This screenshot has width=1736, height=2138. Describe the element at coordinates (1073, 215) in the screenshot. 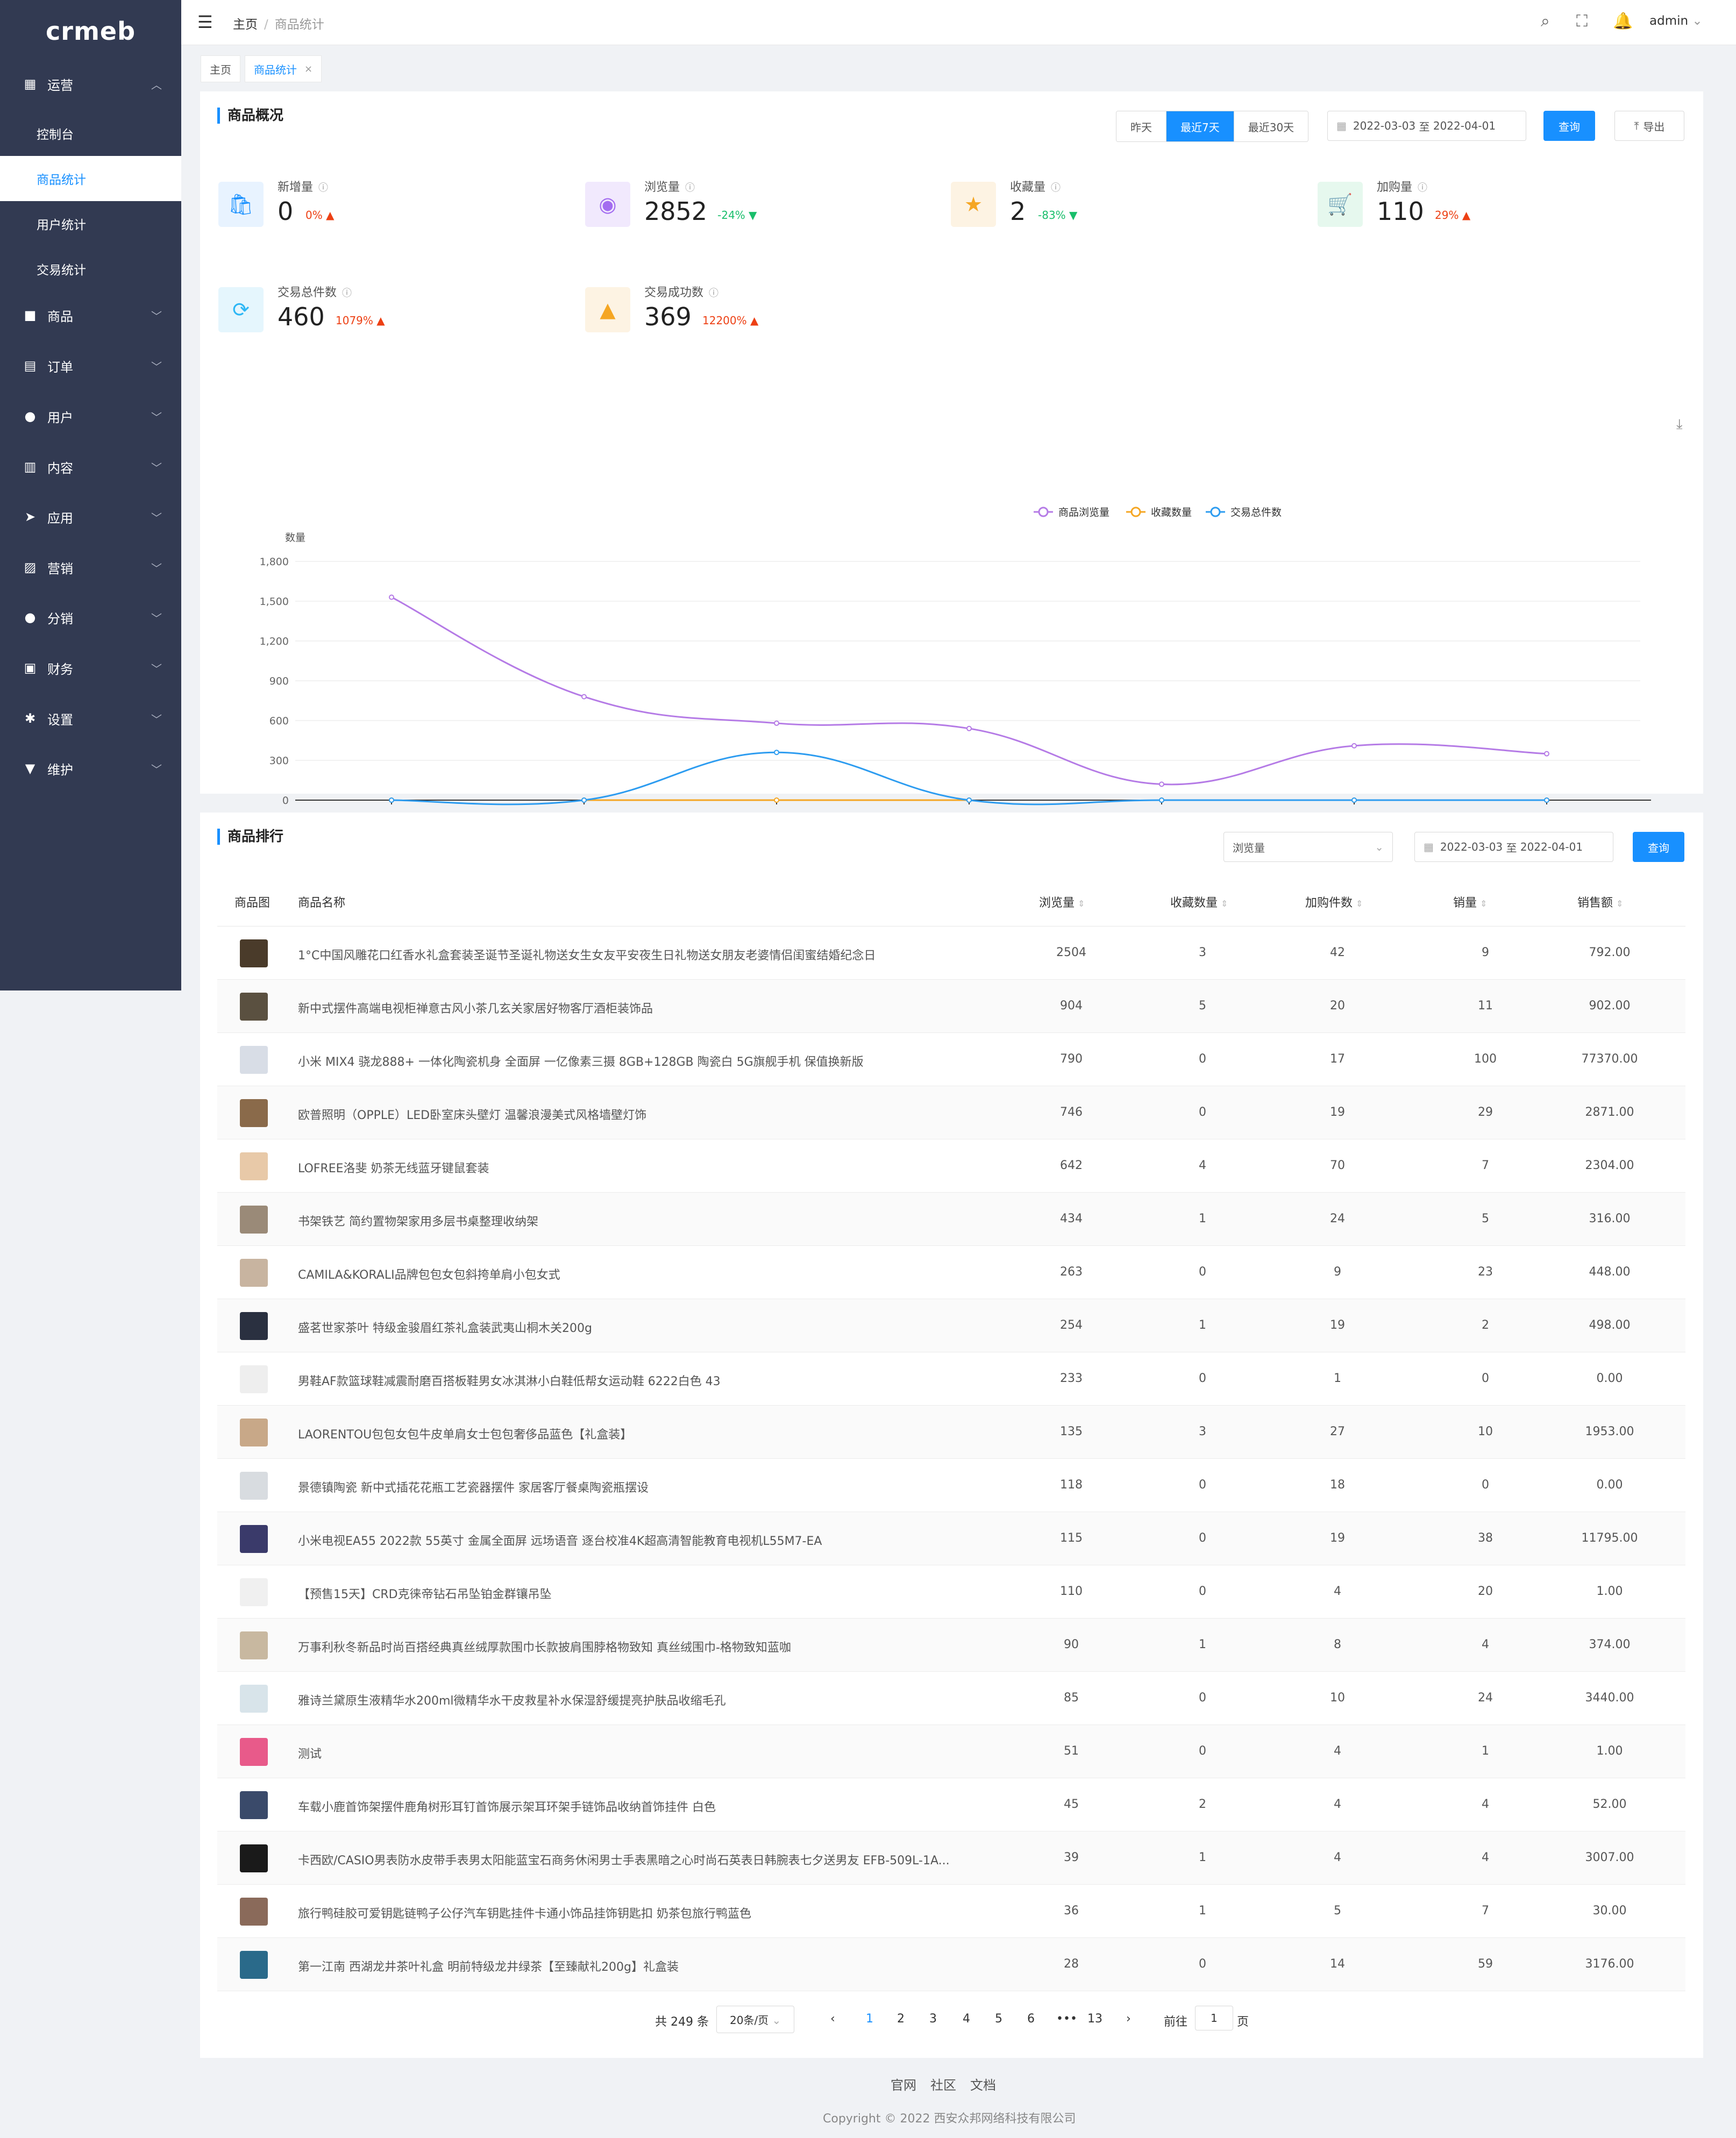

I see `arrow-down-icon: ▼` at that location.